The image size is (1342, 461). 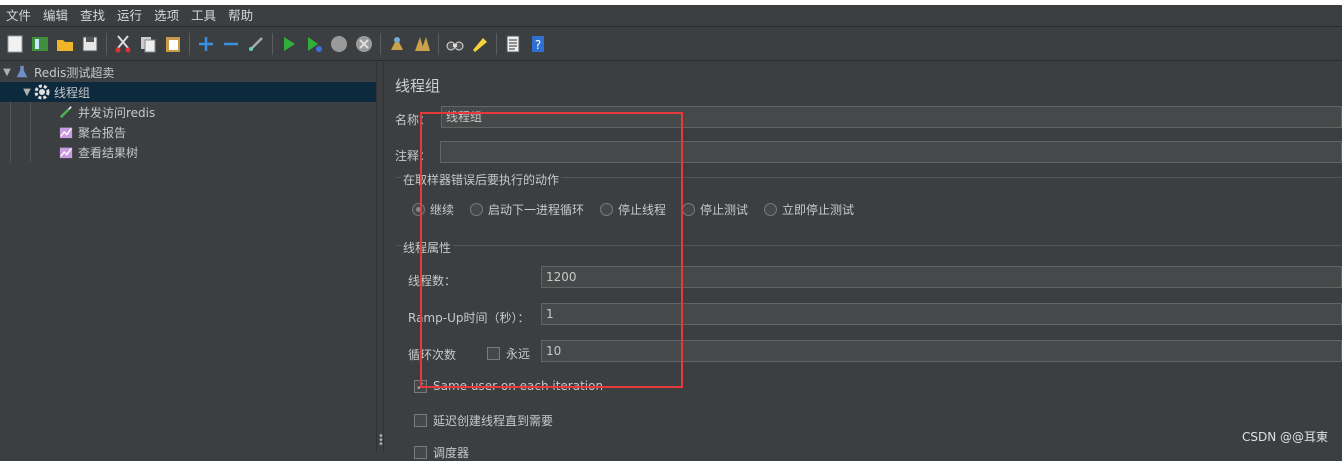 I want to click on new-icon, so click(x=15, y=44).